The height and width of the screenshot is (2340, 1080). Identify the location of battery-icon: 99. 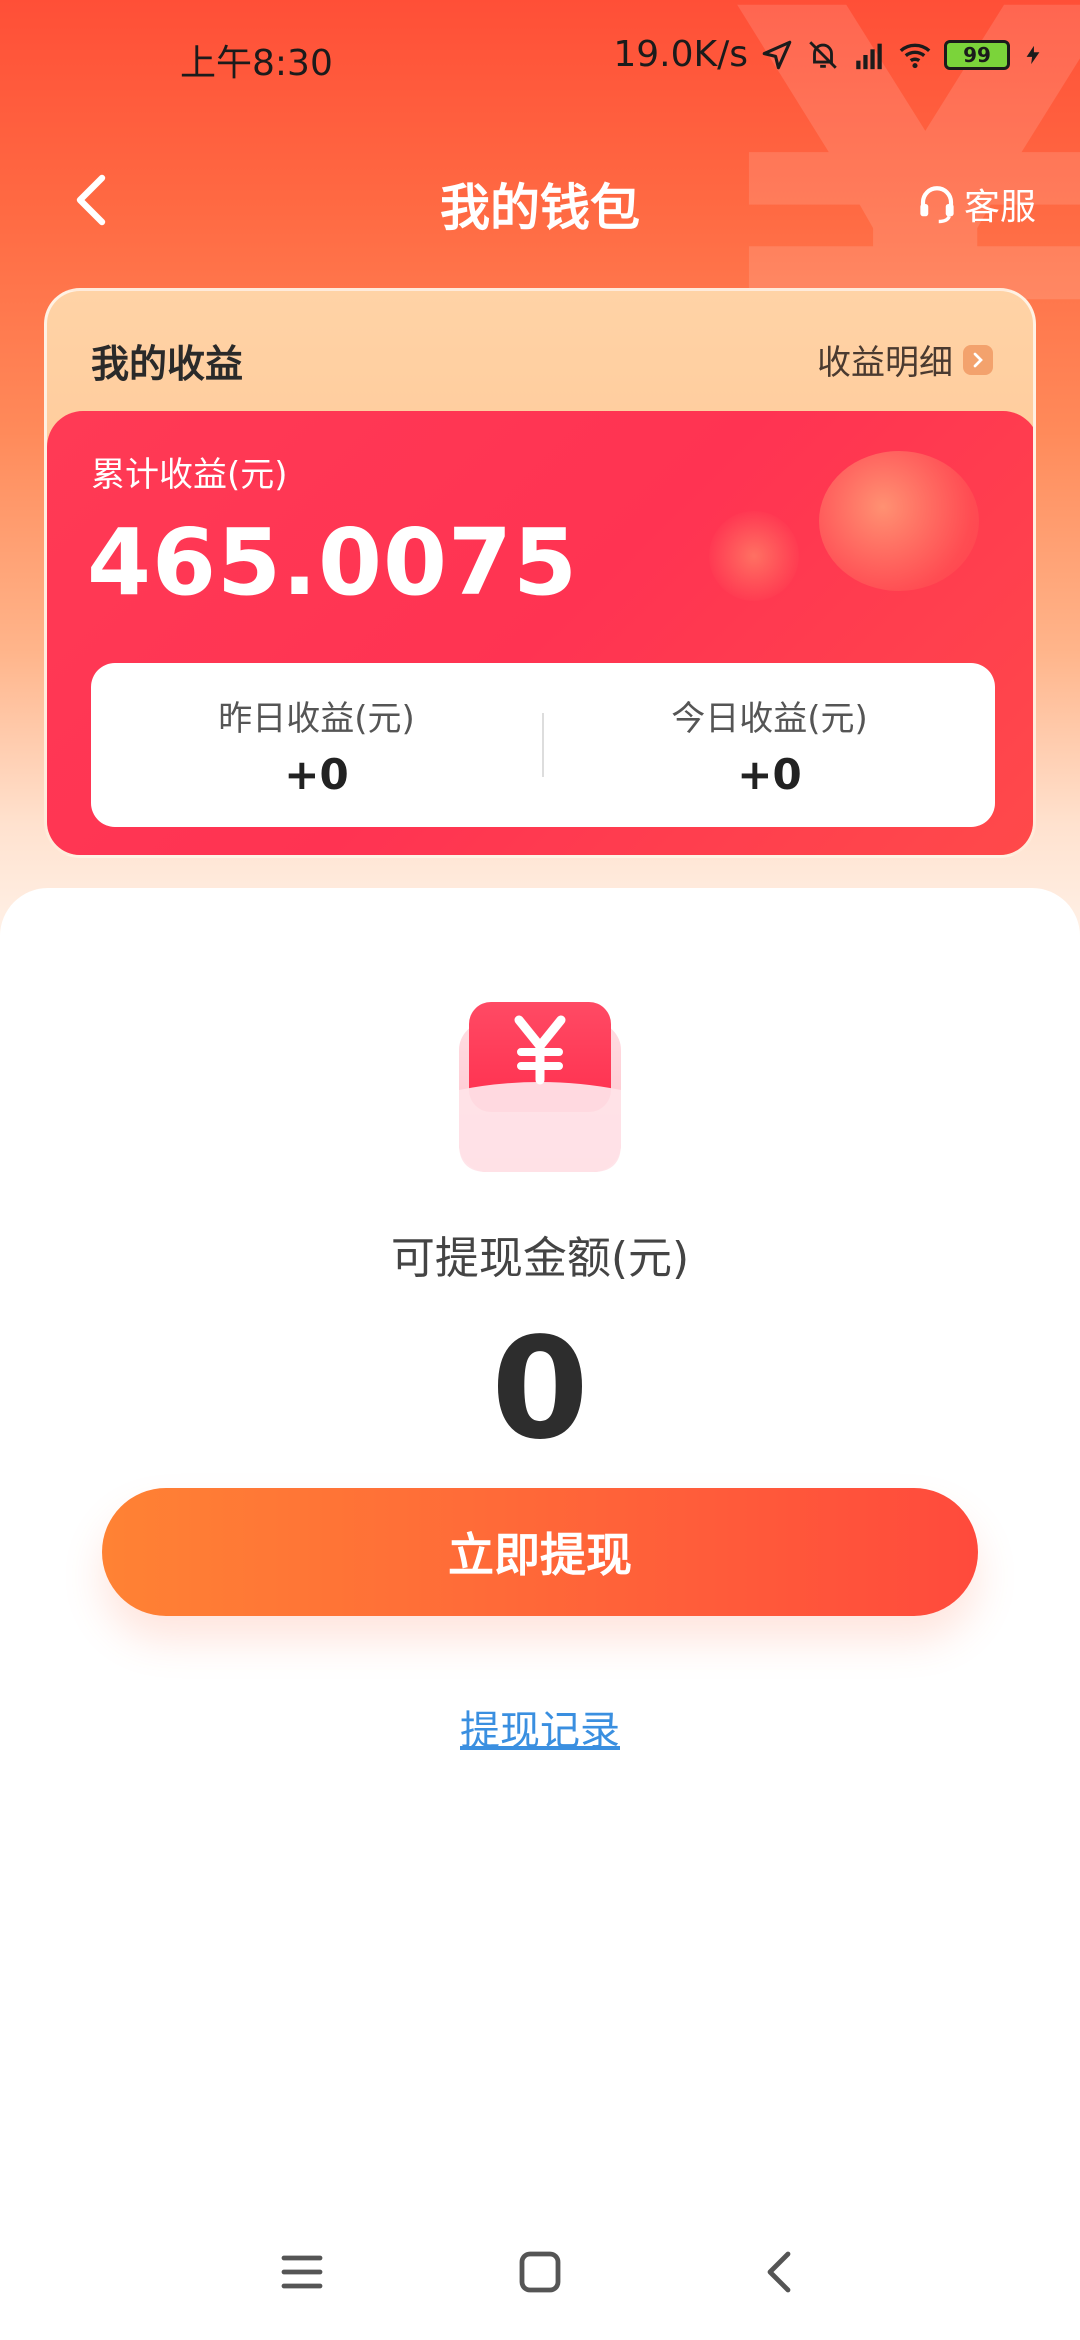
(977, 54).